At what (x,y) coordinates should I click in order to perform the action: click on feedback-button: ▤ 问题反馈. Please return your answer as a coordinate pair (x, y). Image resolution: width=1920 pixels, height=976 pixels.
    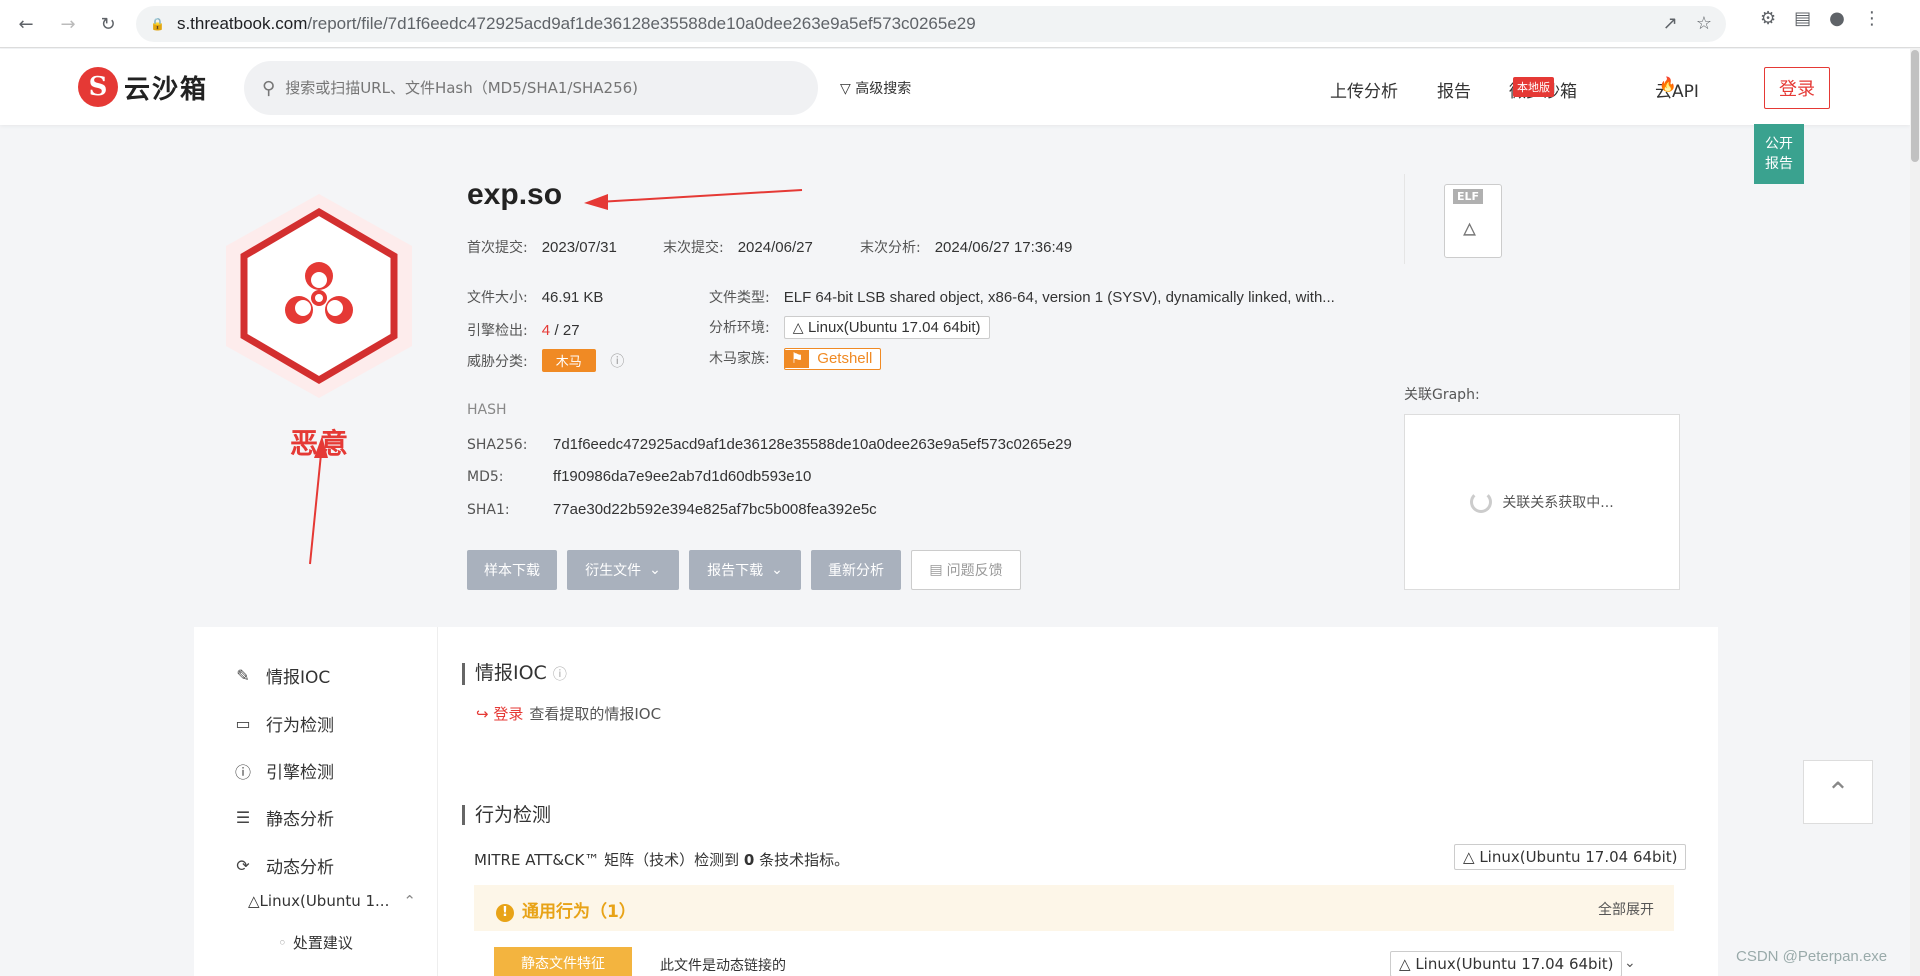
    Looking at the image, I should click on (966, 570).